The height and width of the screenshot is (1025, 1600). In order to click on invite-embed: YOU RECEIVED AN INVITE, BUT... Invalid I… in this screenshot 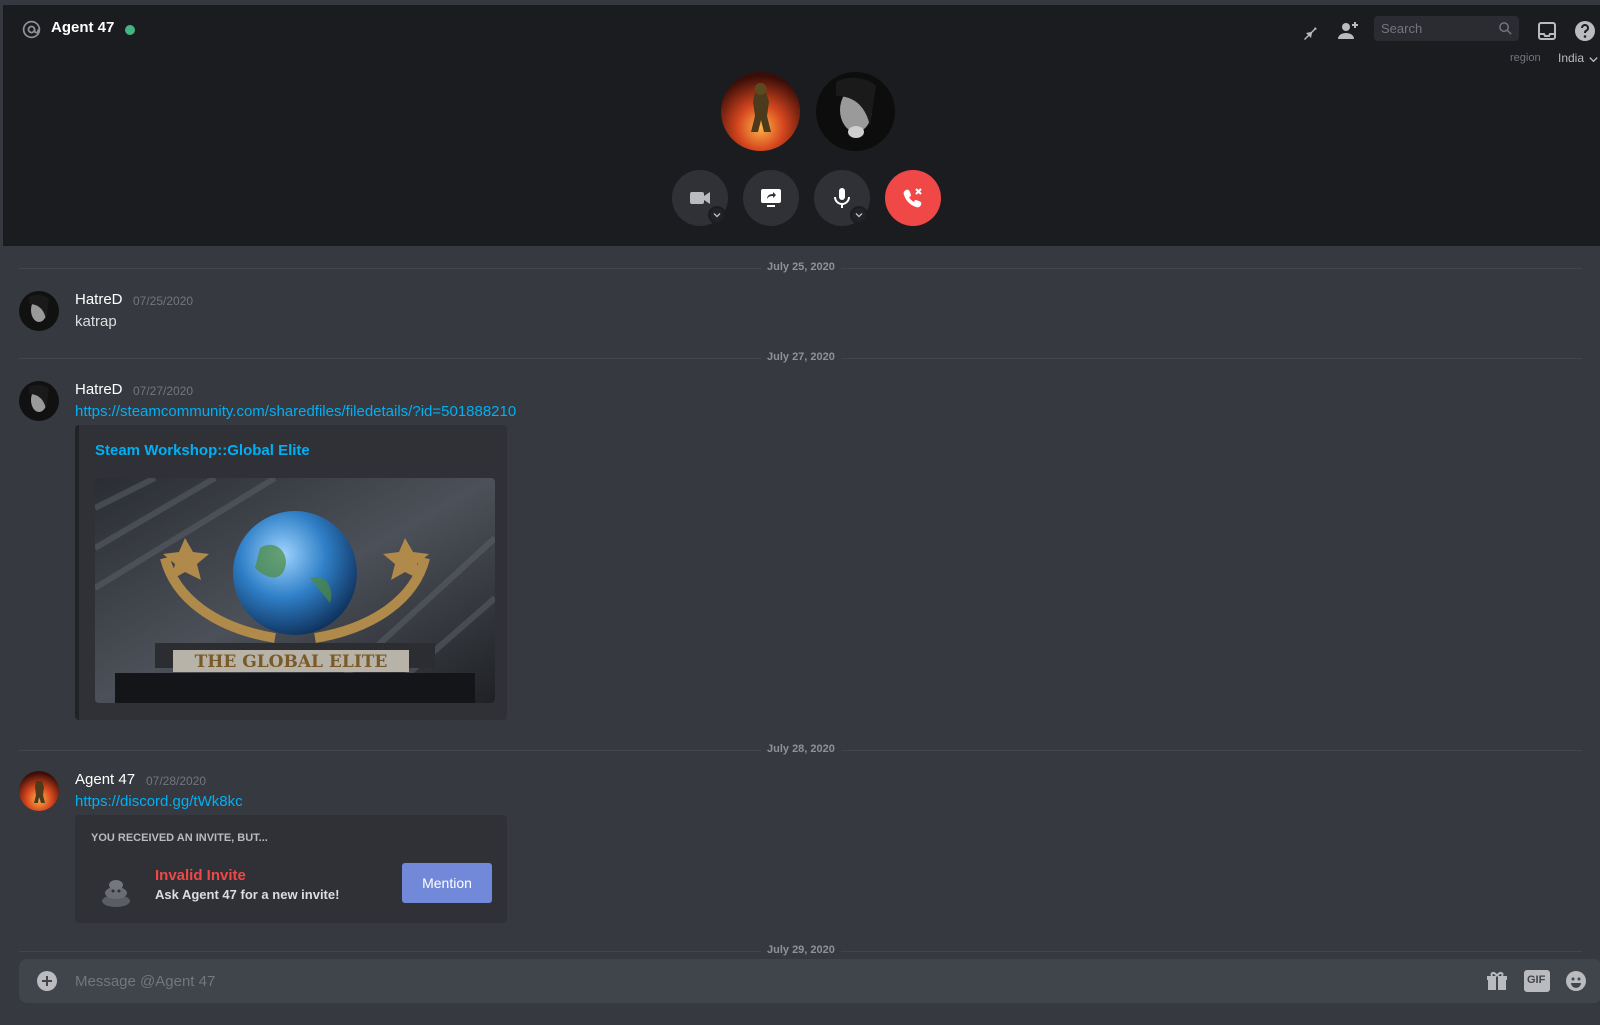, I will do `click(291, 869)`.